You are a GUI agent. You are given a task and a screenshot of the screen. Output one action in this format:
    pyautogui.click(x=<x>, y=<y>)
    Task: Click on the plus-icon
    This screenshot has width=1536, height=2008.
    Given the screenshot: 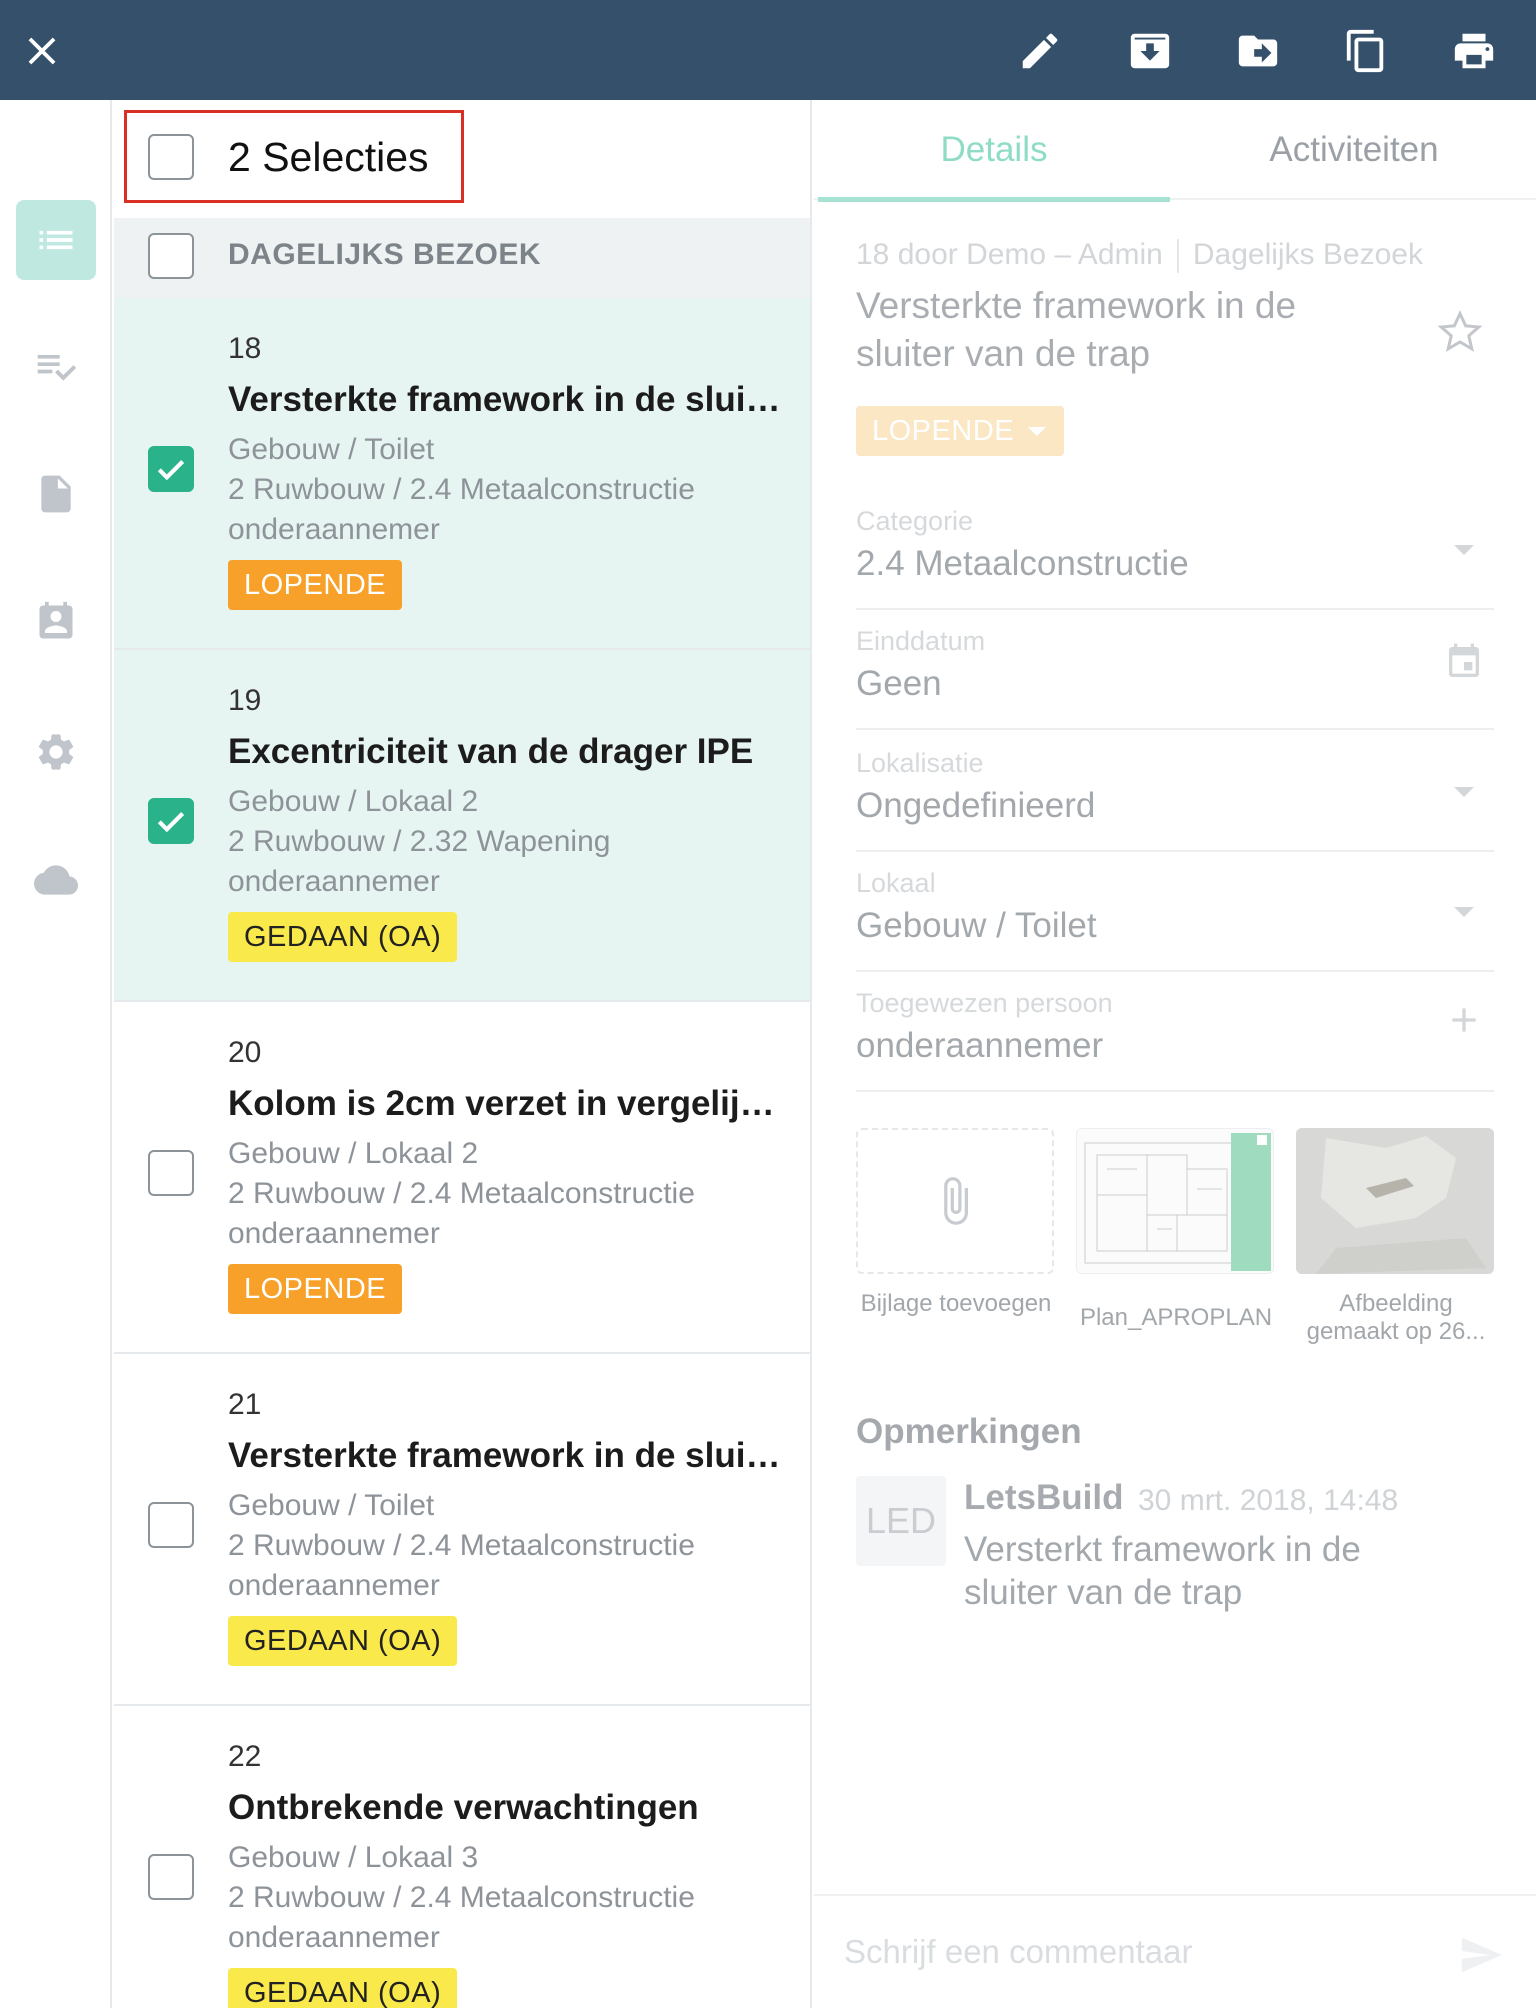 What is the action you would take?
    pyautogui.click(x=1464, y=1020)
    